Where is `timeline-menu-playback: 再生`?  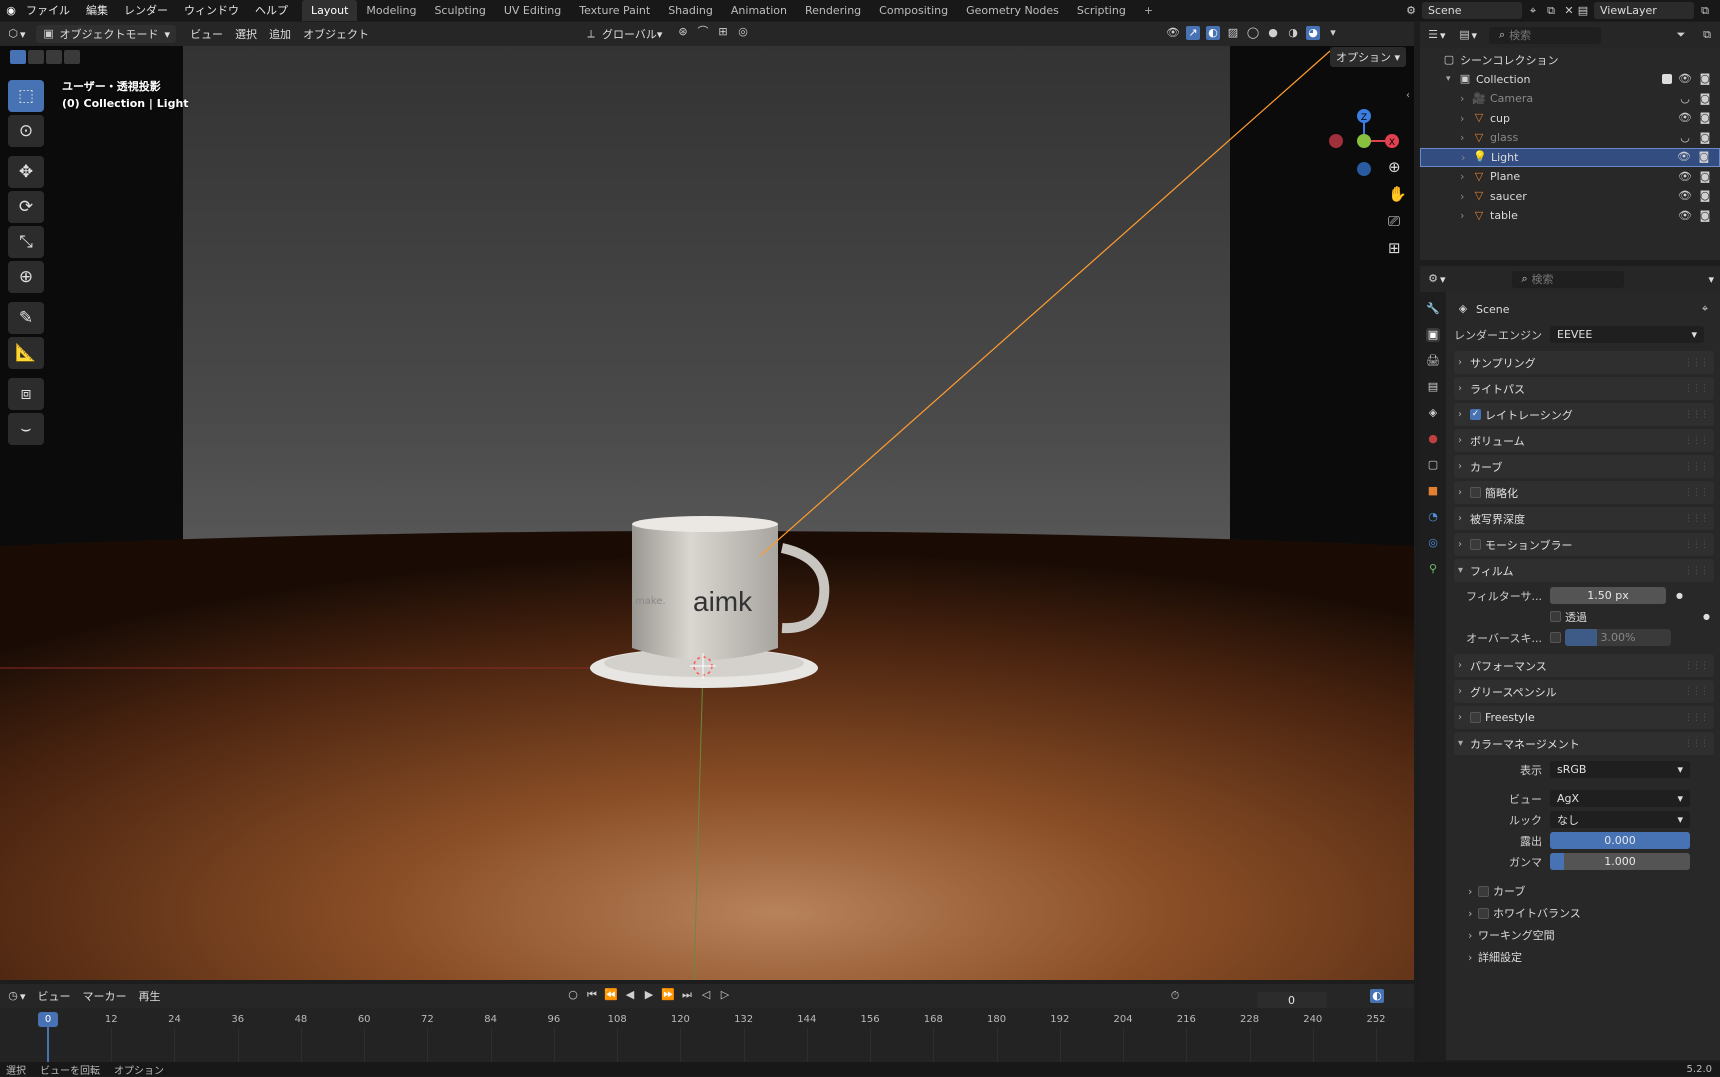 timeline-menu-playback: 再生 is located at coordinates (150, 996).